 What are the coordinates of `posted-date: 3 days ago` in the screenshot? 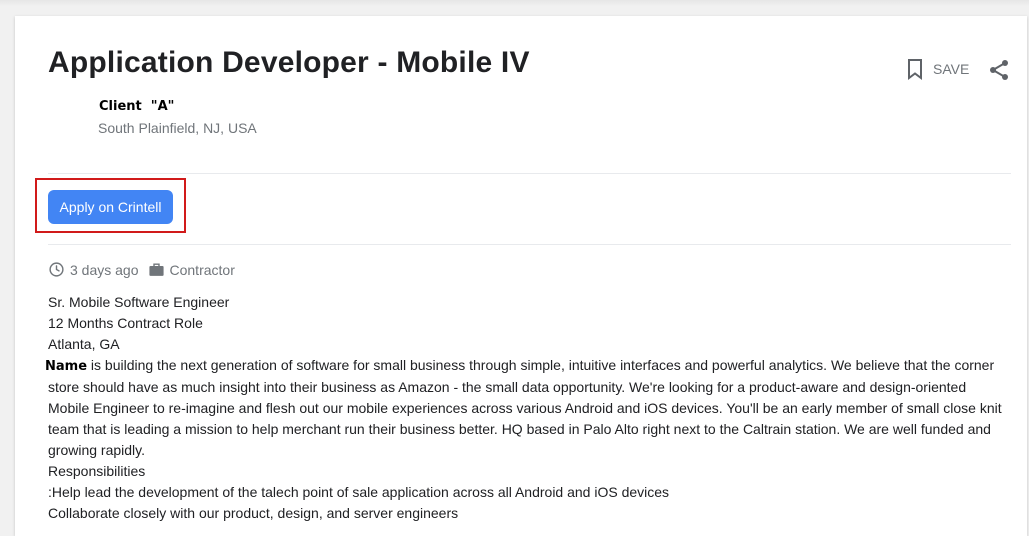 It's located at (93, 269).